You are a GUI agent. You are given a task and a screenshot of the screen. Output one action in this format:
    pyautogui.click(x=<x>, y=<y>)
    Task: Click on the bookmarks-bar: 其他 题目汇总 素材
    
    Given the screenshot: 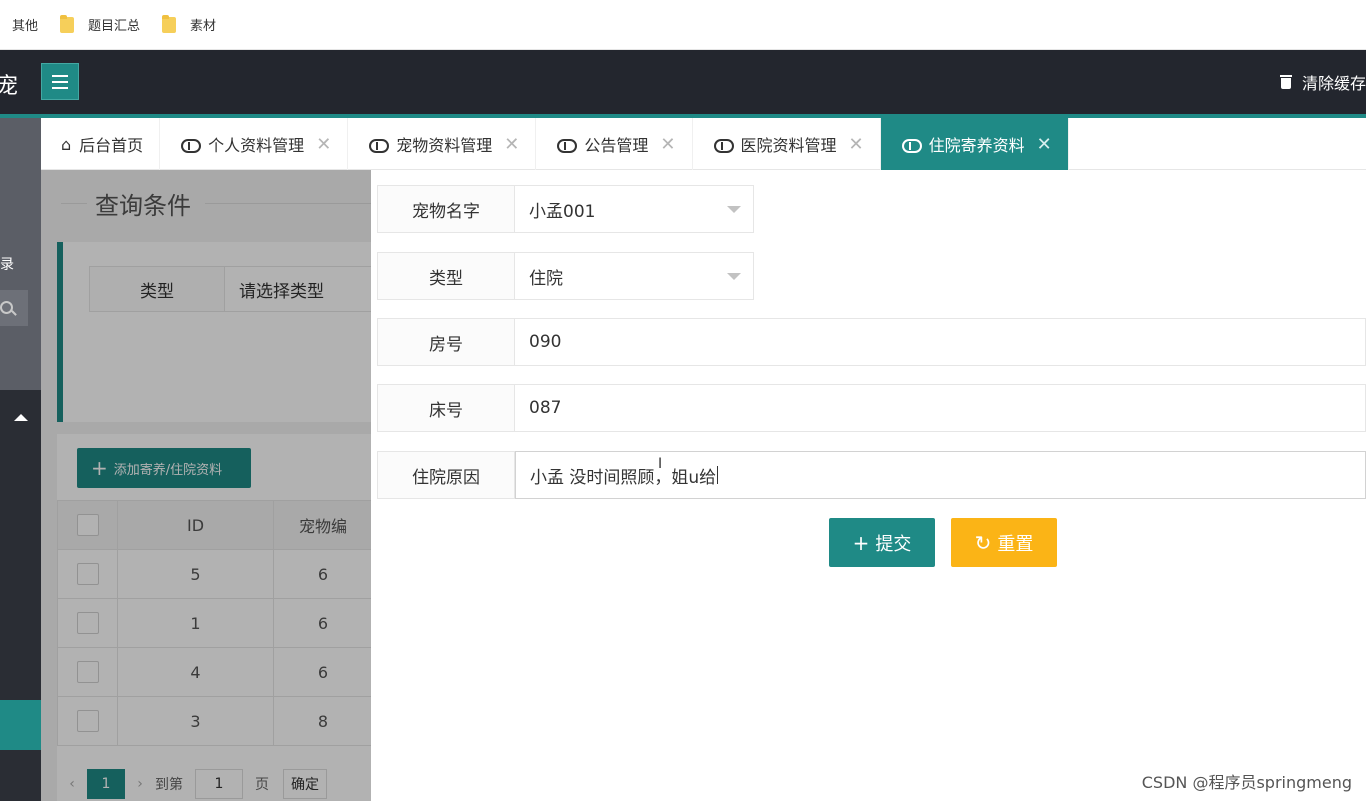 What is the action you would take?
    pyautogui.click(x=683, y=25)
    